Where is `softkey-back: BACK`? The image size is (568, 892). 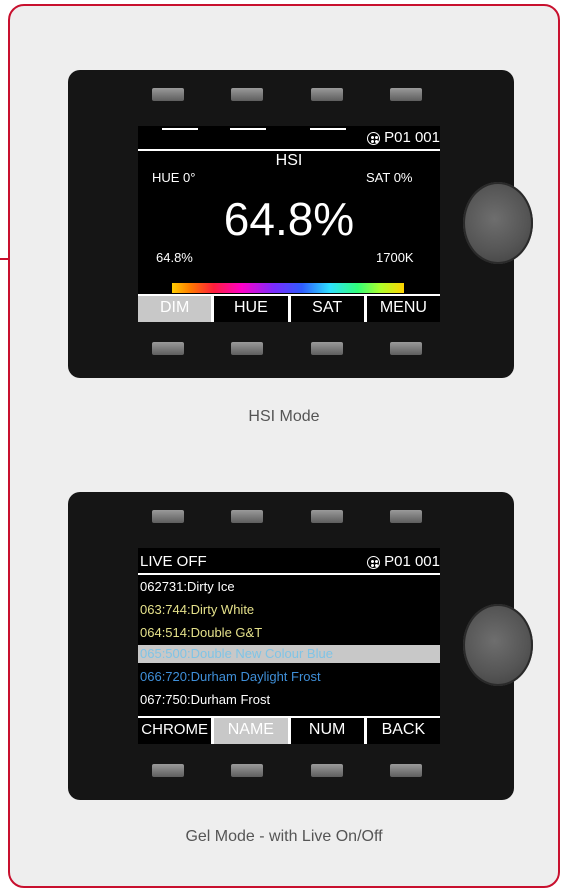
softkey-back: BACK is located at coordinates (403, 731).